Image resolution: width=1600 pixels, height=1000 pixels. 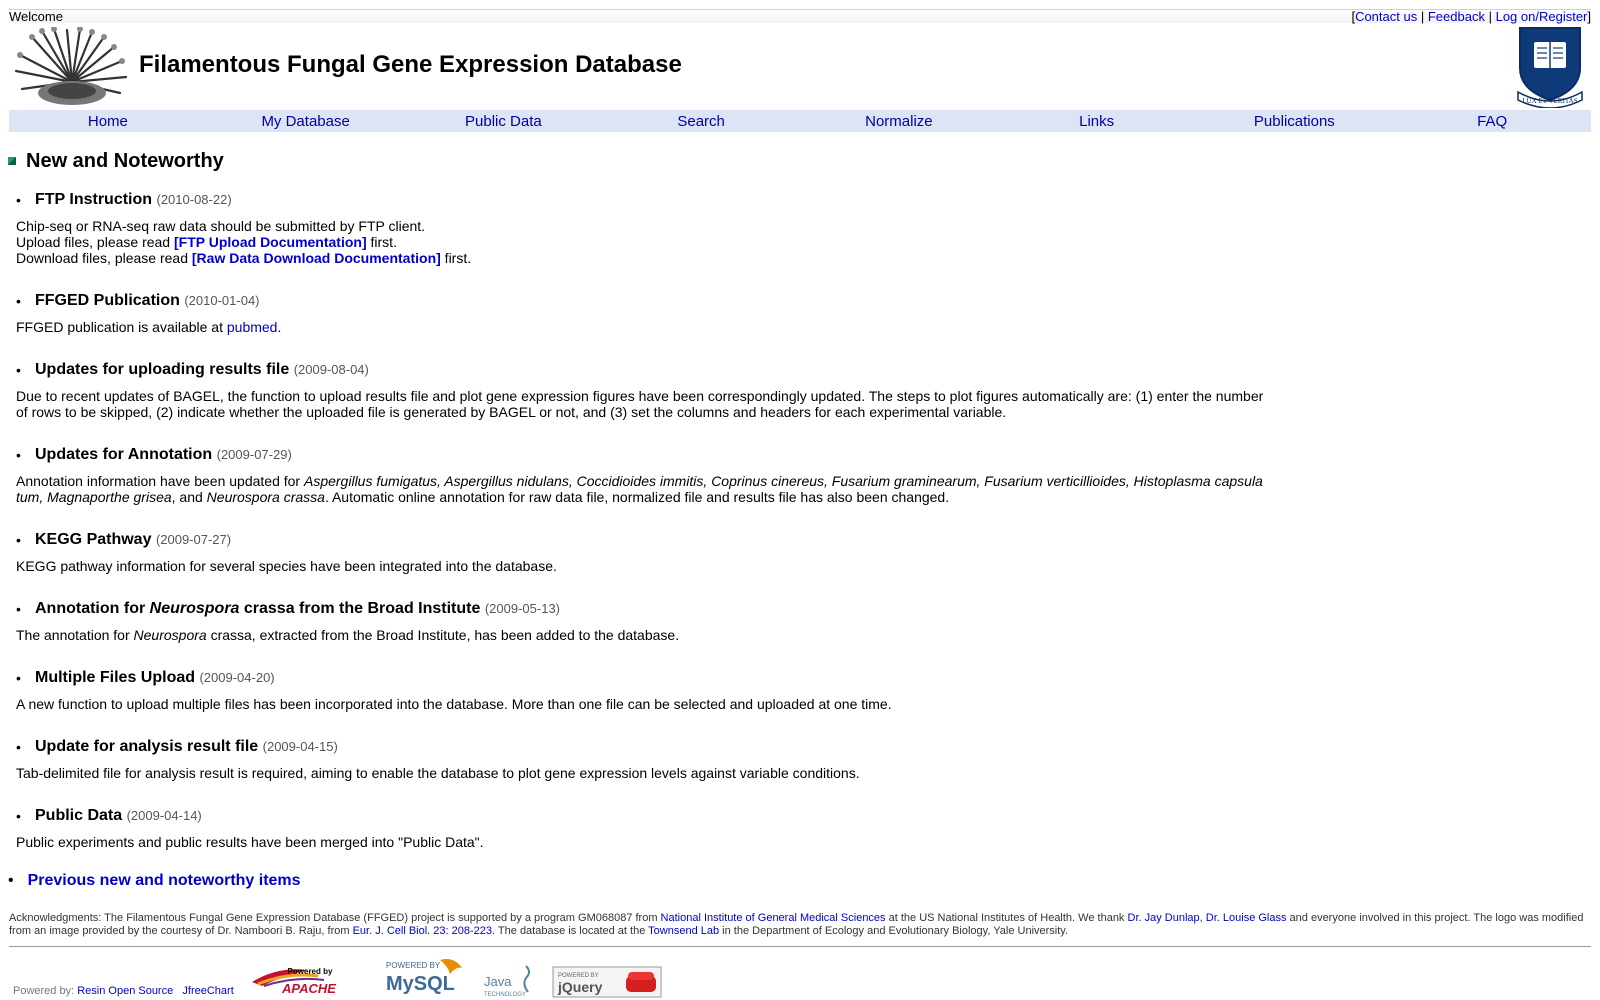 What do you see at coordinates (270, 242) in the screenshot?
I see `ftp-upload-doc-link: [FTP Upload Documentation]` at bounding box center [270, 242].